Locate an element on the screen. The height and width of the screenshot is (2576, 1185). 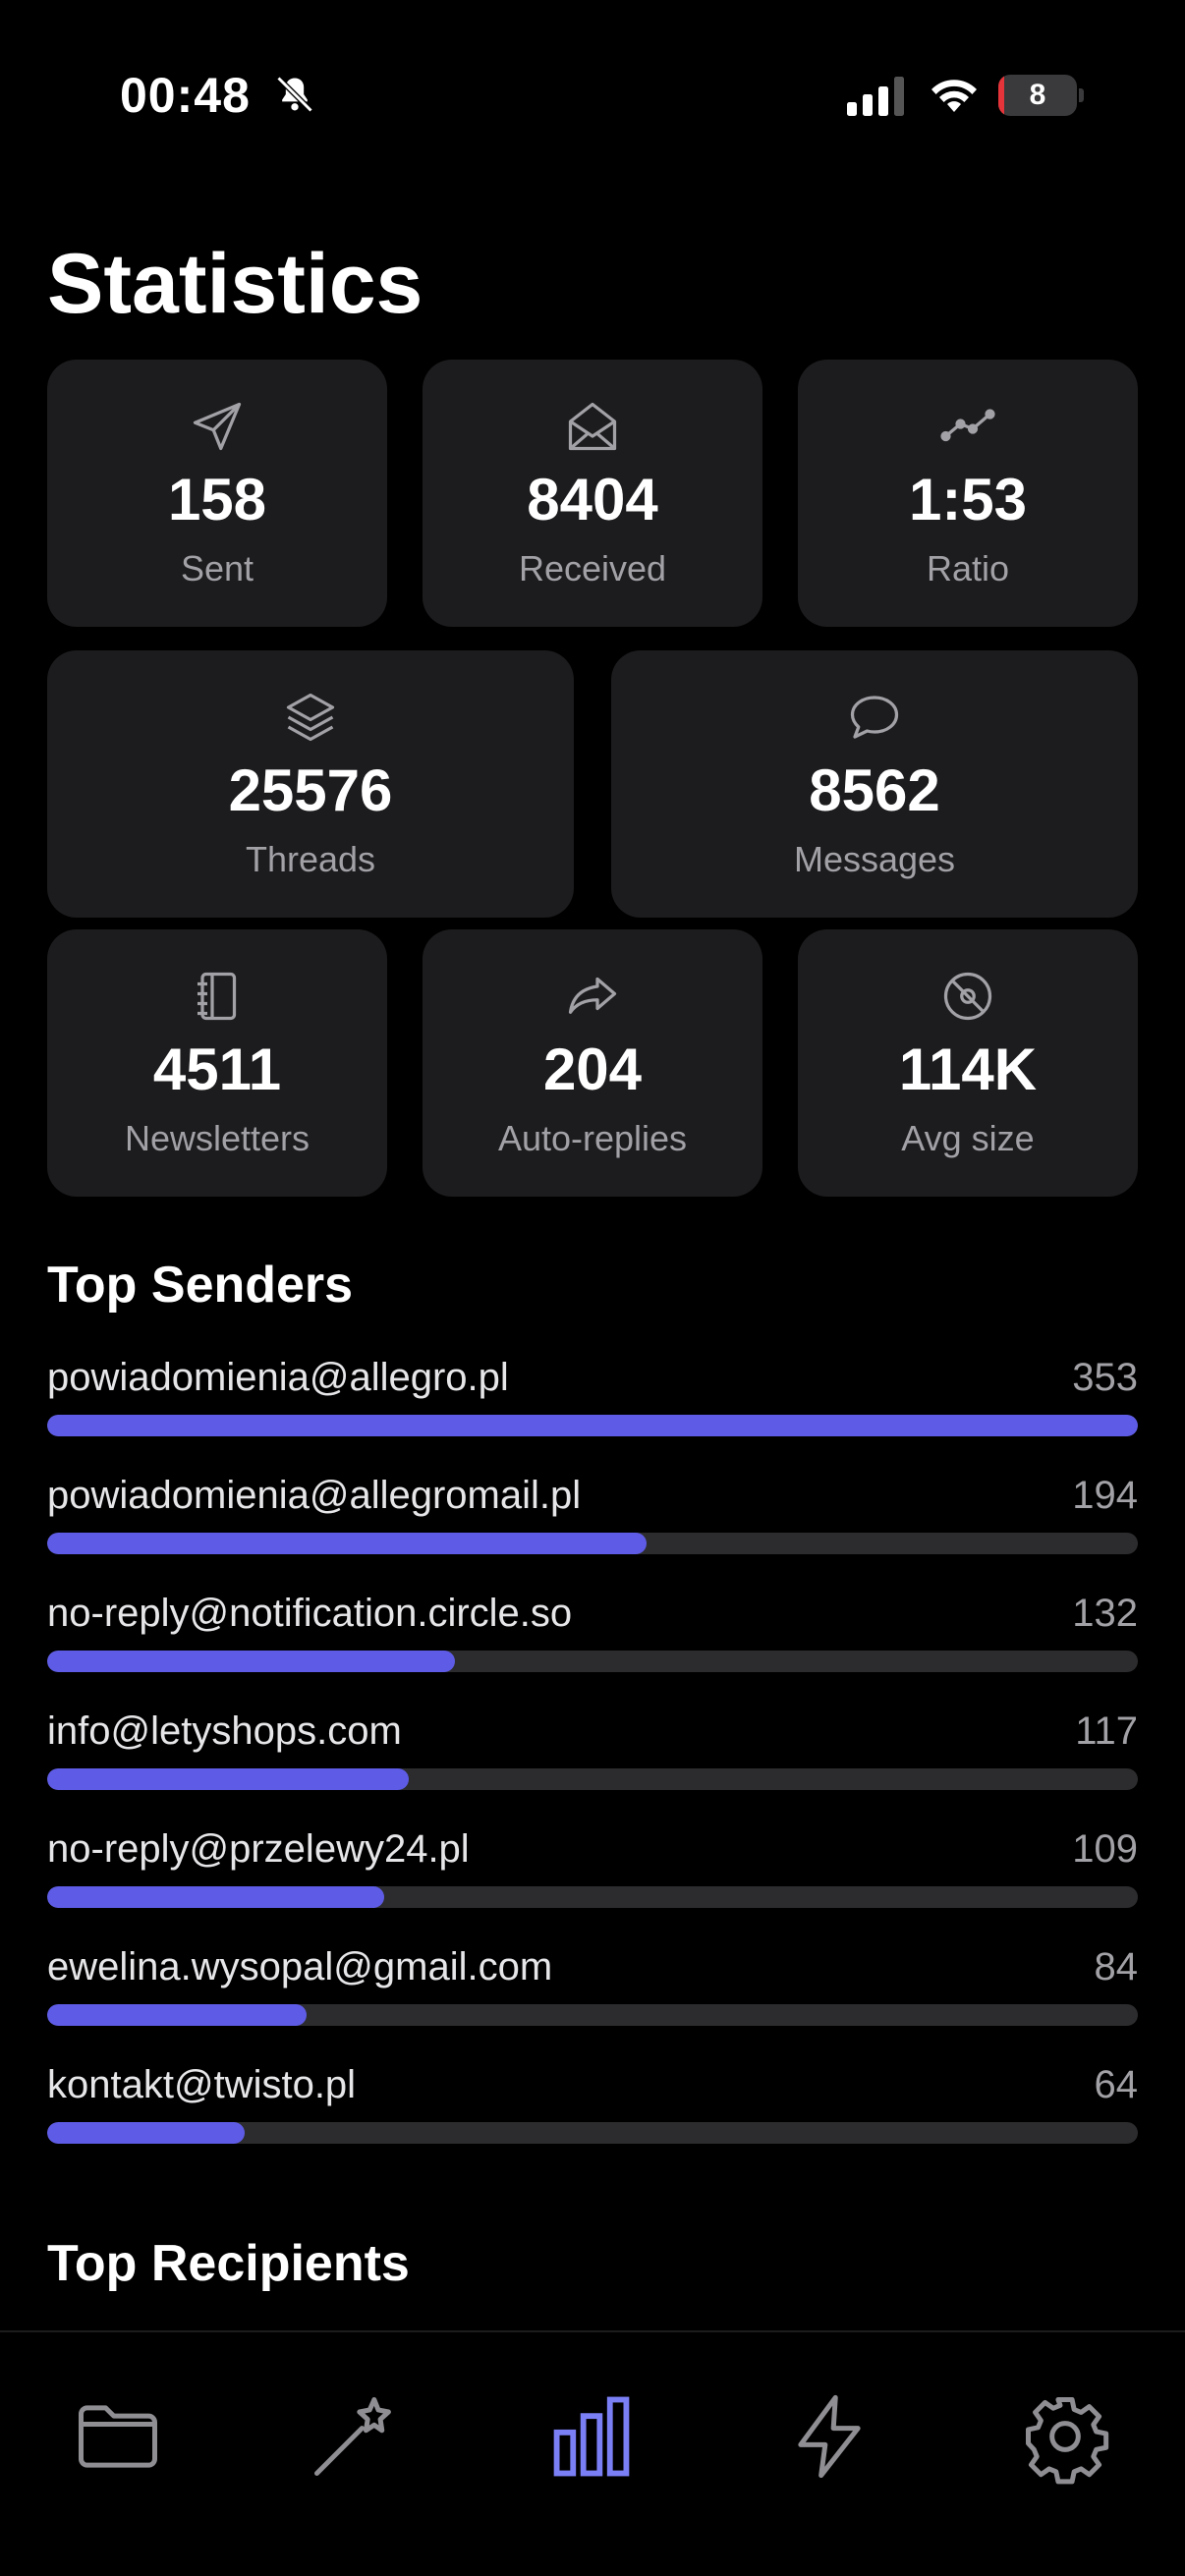
stat-card-avg-size: 114K Avg size is located at coordinates (968, 1063).